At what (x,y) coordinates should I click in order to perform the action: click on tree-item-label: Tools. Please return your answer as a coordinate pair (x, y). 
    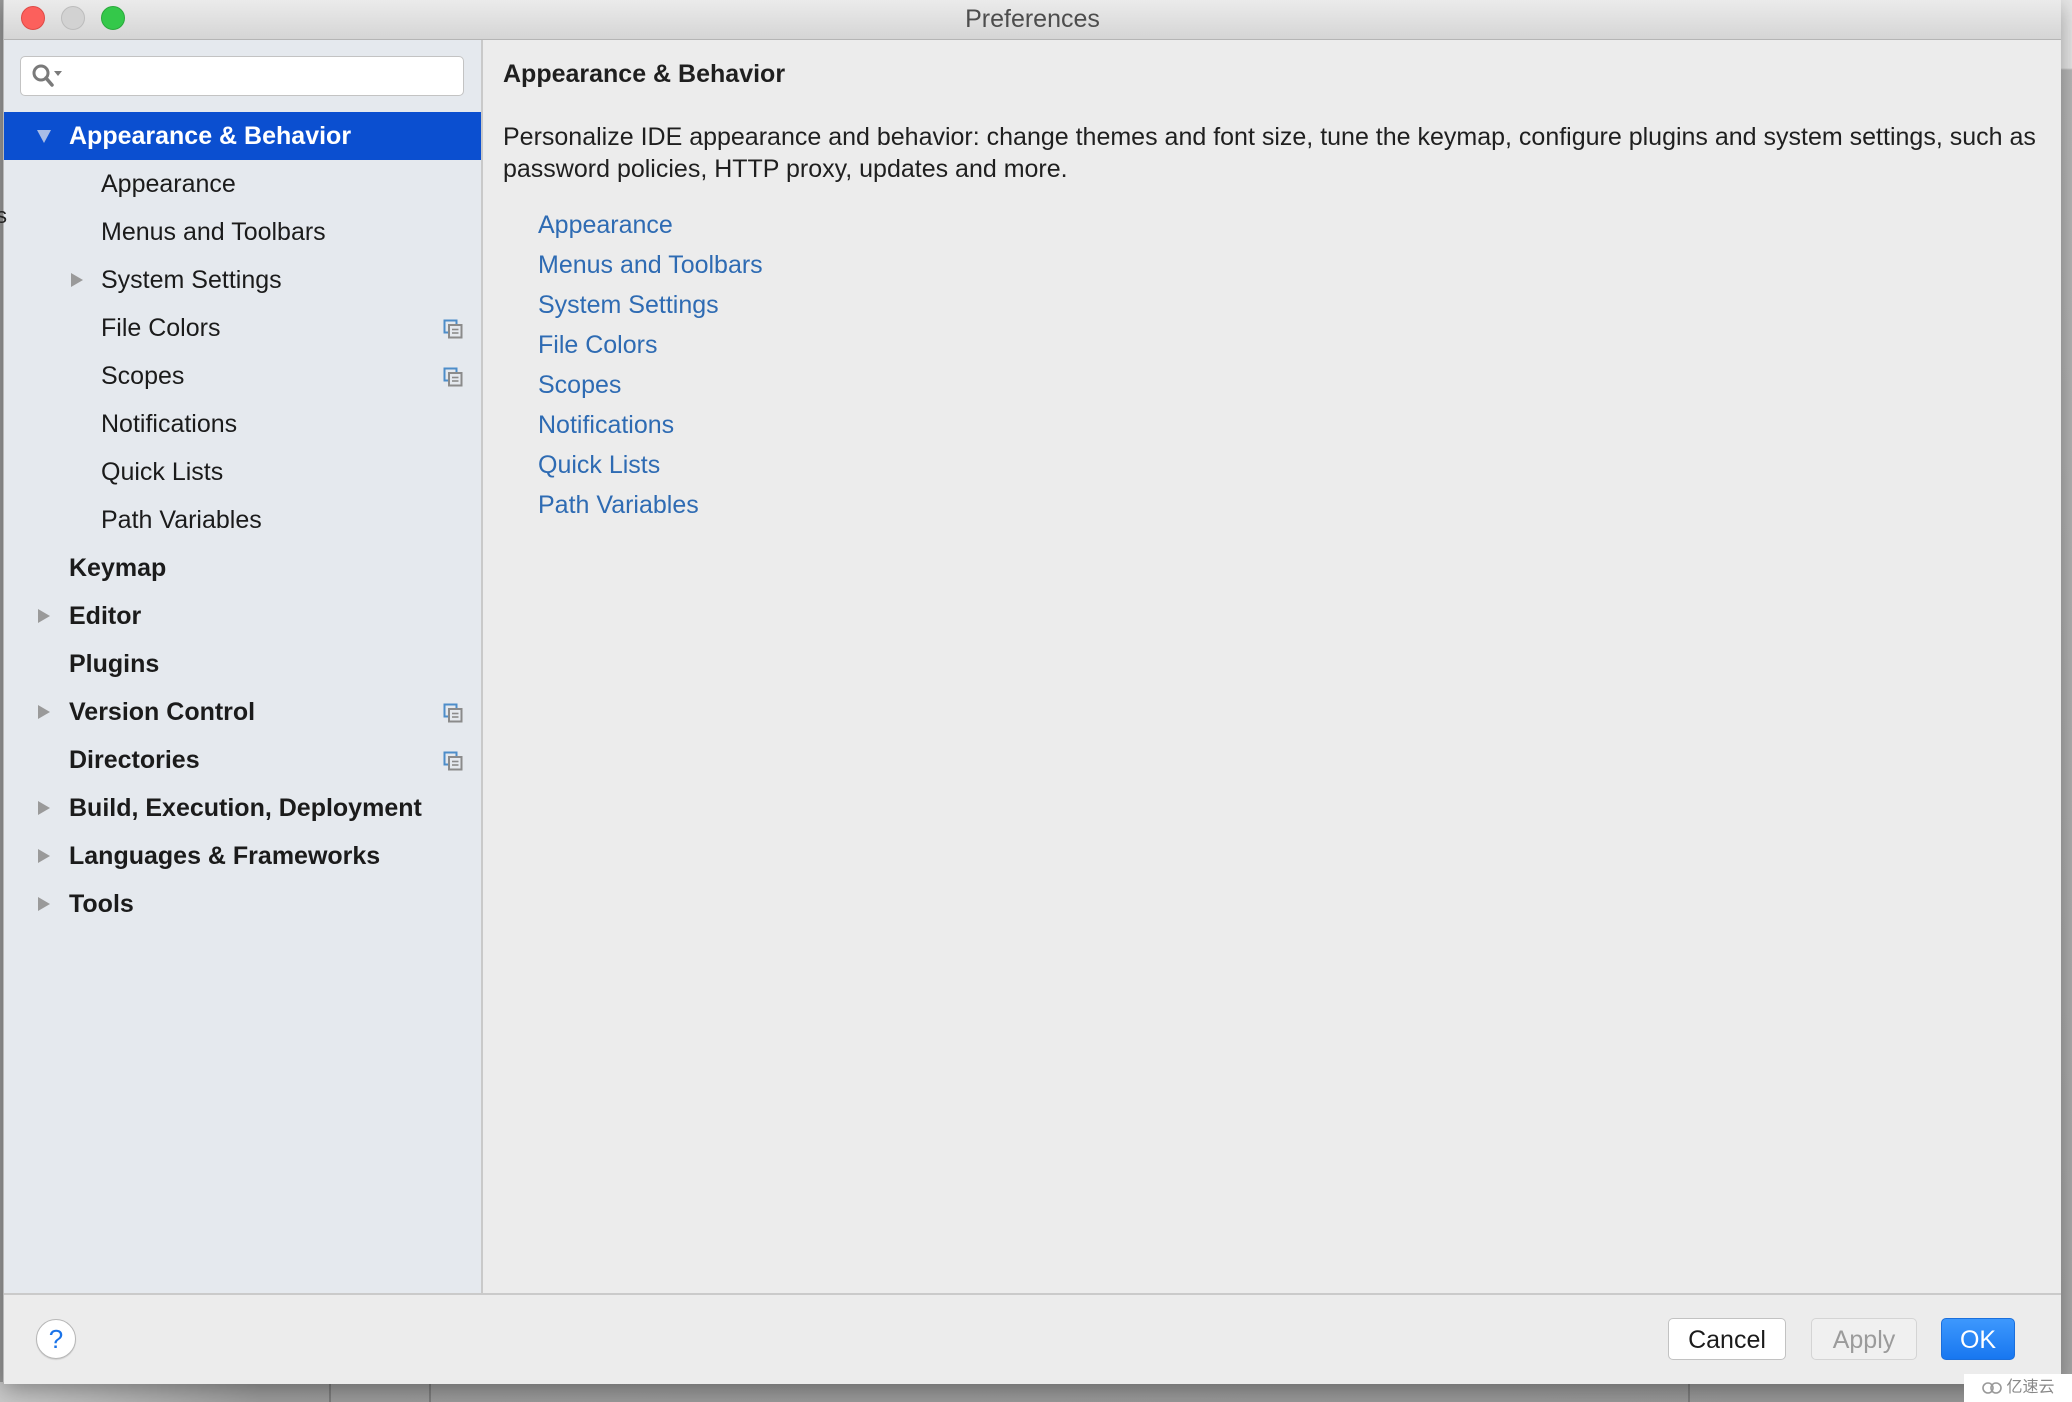
    Looking at the image, I should click on (101, 904).